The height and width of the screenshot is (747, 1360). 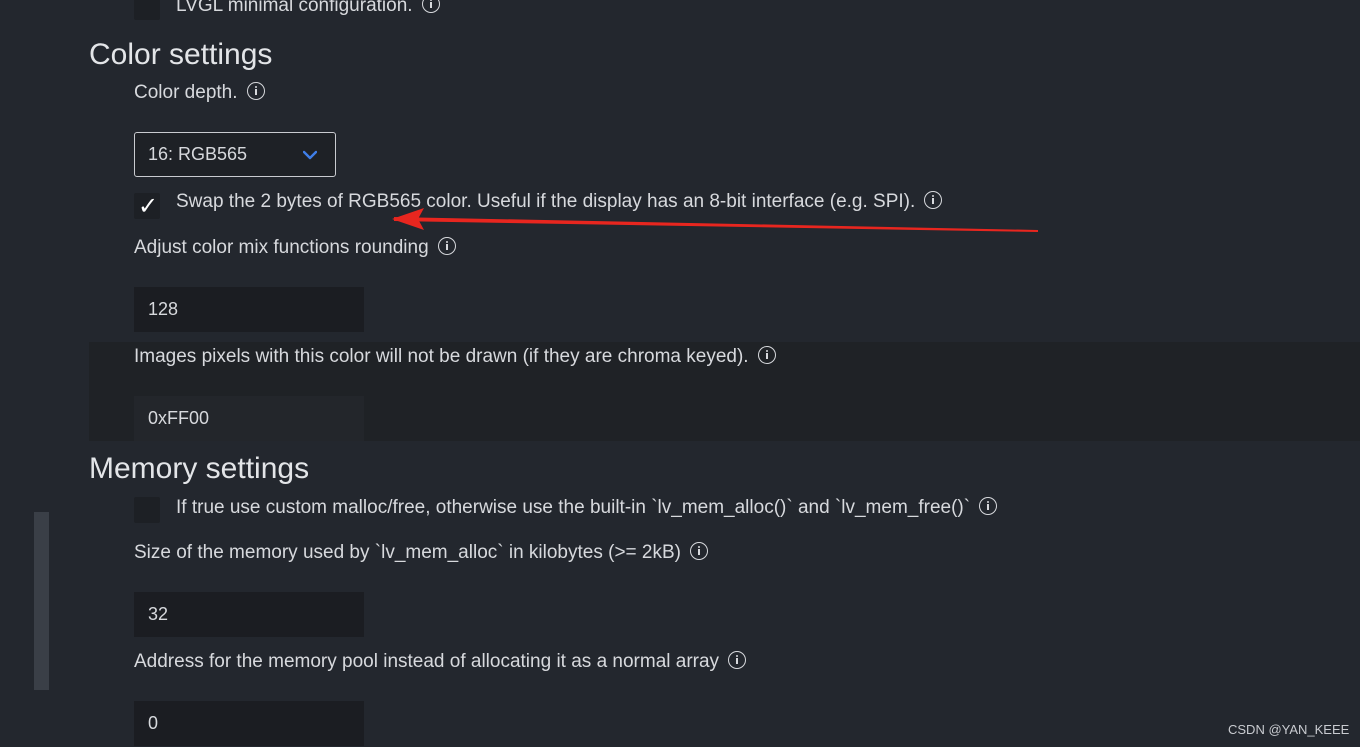 What do you see at coordinates (147, 10) in the screenshot?
I see `lvgl-minimal-checkbox` at bounding box center [147, 10].